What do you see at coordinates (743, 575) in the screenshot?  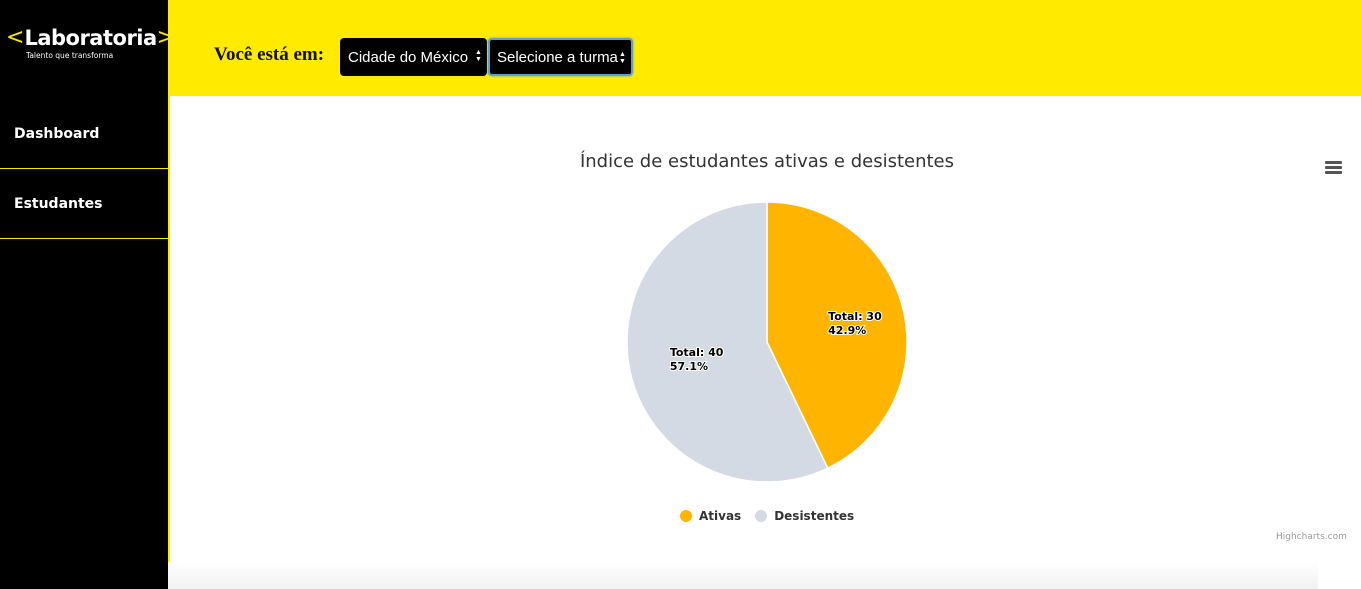 I see `content-bottom-shade` at bounding box center [743, 575].